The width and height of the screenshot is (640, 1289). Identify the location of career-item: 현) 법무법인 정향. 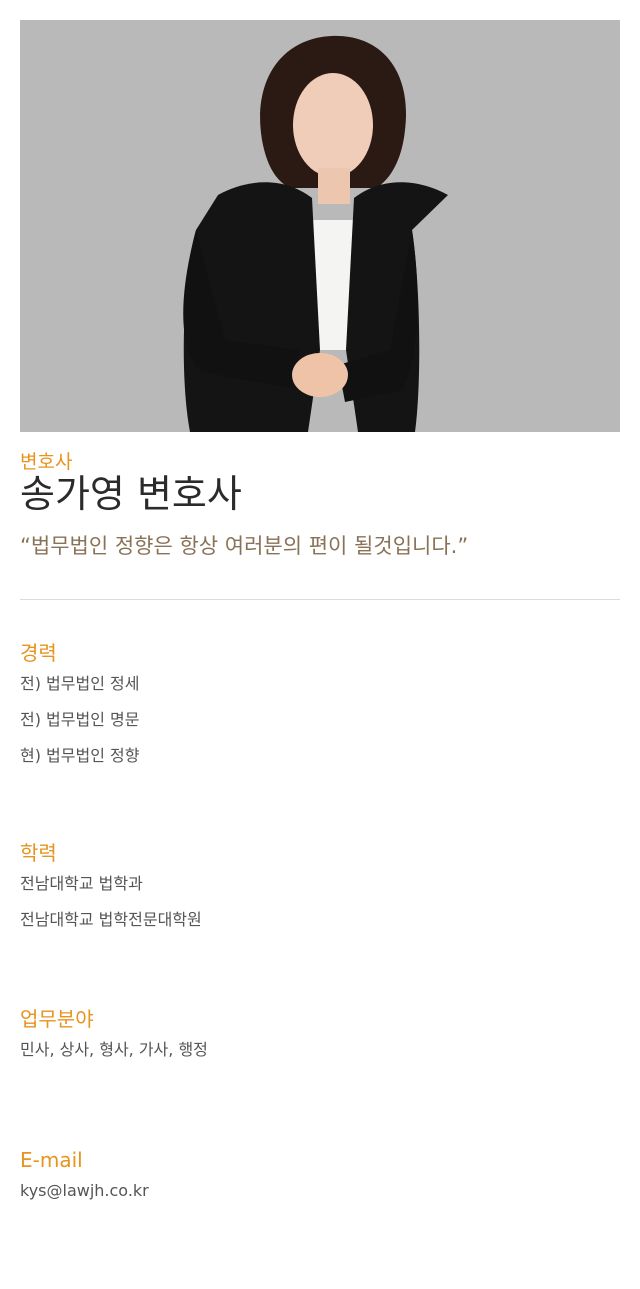
(80, 755).